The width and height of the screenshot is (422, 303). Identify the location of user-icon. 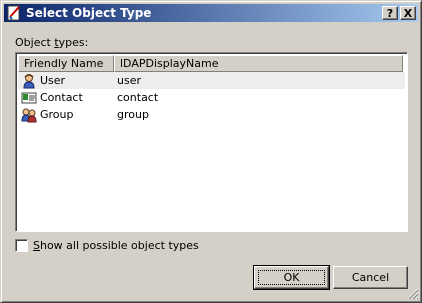
(29, 80).